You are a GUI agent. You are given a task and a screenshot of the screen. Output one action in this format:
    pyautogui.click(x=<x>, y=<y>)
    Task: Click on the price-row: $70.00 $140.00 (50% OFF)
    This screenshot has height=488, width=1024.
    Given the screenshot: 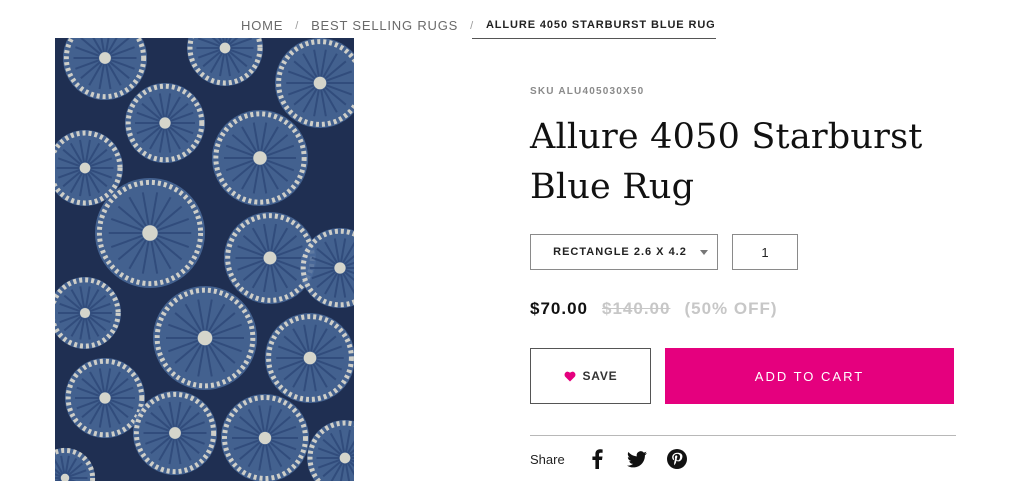 What is the action you would take?
    pyautogui.click(x=654, y=309)
    